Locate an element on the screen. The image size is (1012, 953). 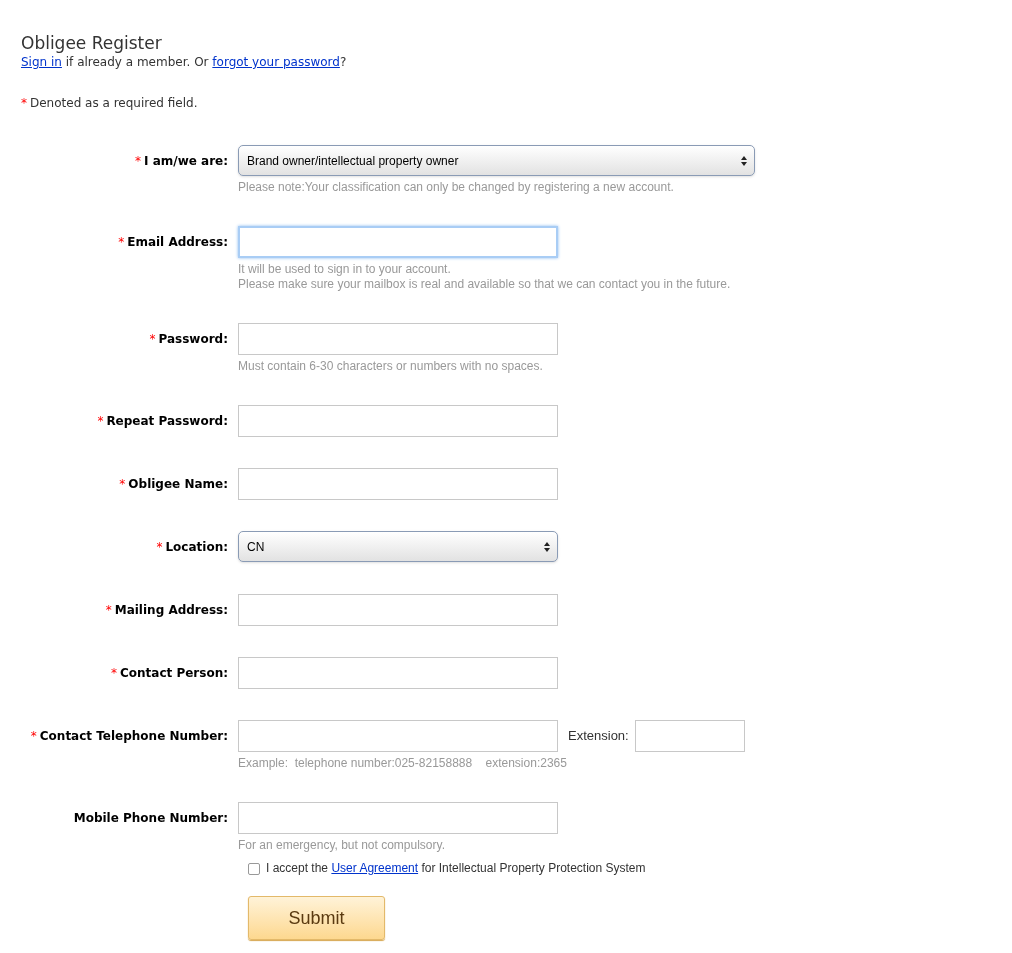
hint-text: It will be used to sign in to your account. is located at coordinates (345, 269).